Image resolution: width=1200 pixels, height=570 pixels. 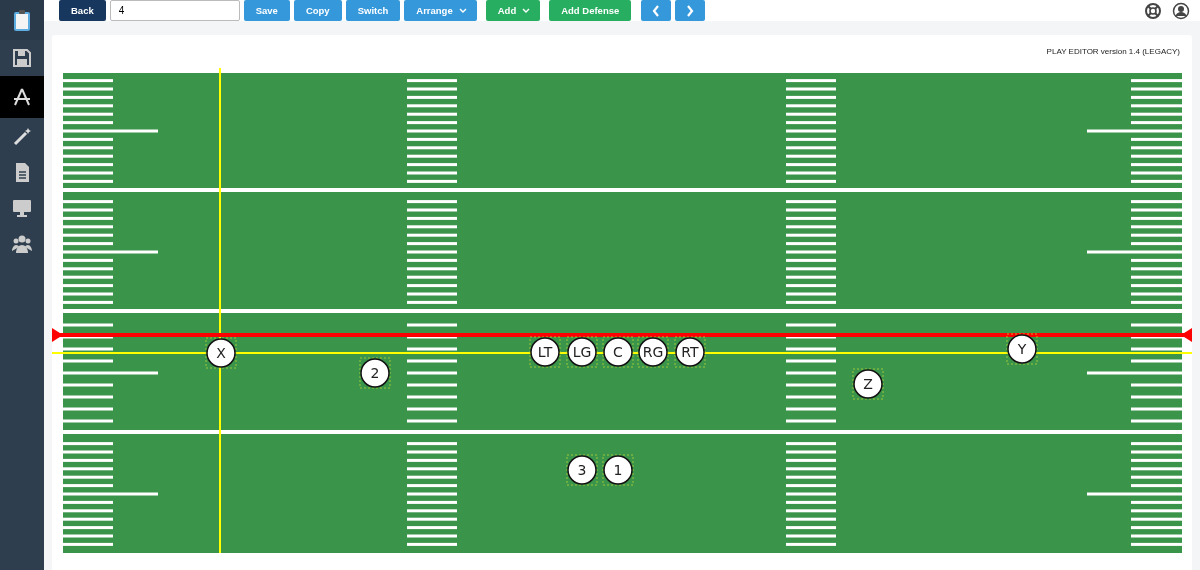 I want to click on previous-button, so click(x=656, y=10).